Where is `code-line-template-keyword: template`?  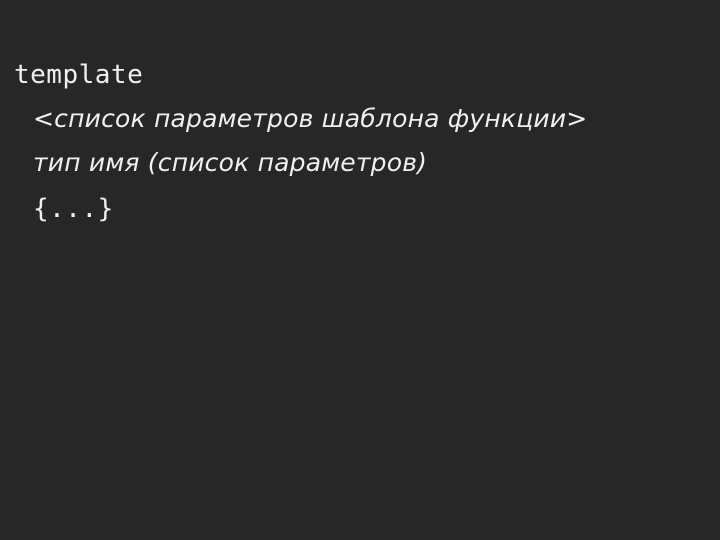
code-line-template-keyword: template is located at coordinates (79, 75).